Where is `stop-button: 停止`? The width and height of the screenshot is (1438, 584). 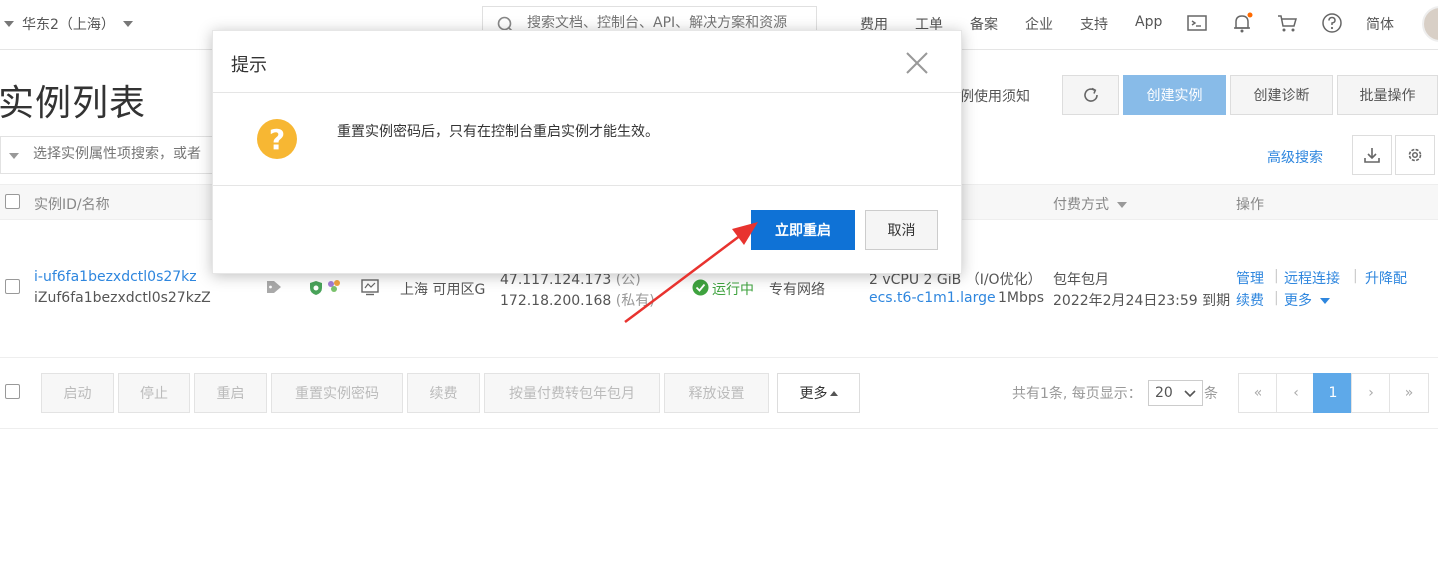 stop-button: 停止 is located at coordinates (154, 393).